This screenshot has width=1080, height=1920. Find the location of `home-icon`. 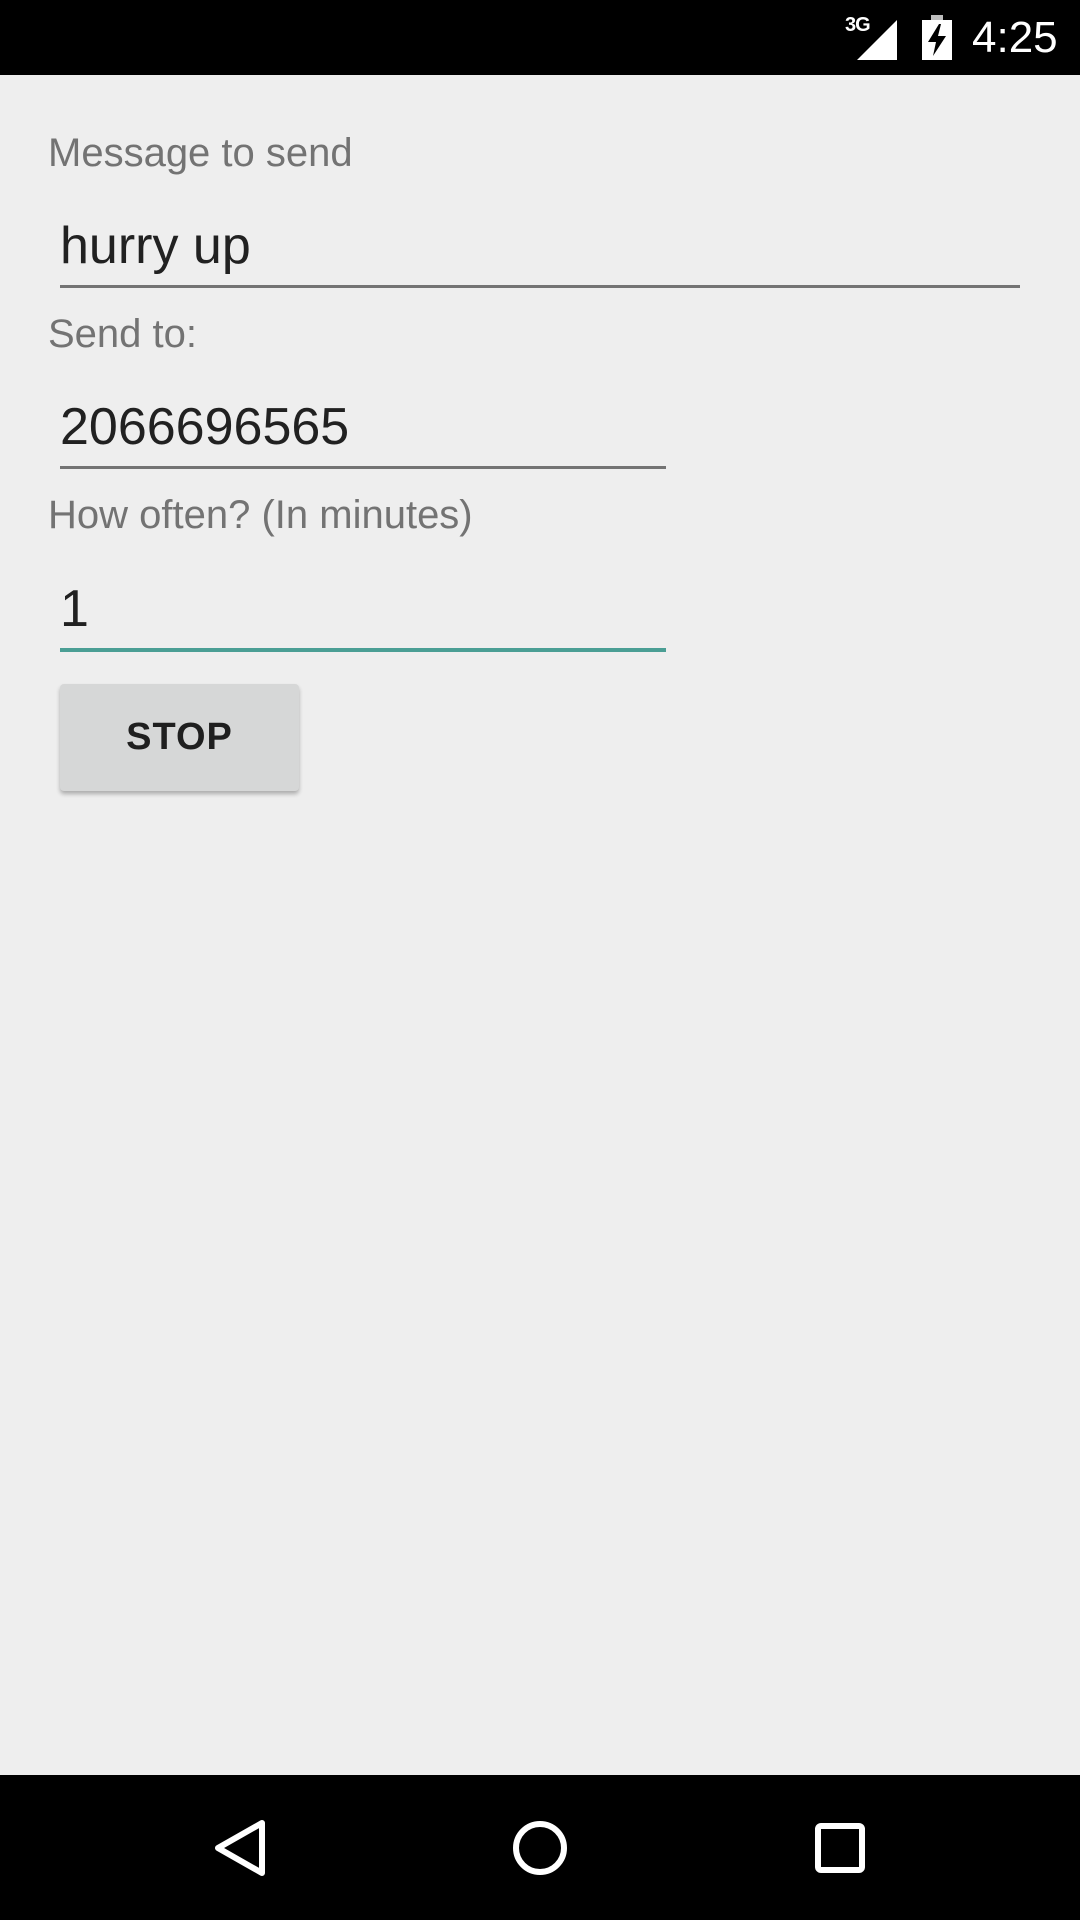

home-icon is located at coordinates (540, 1847).